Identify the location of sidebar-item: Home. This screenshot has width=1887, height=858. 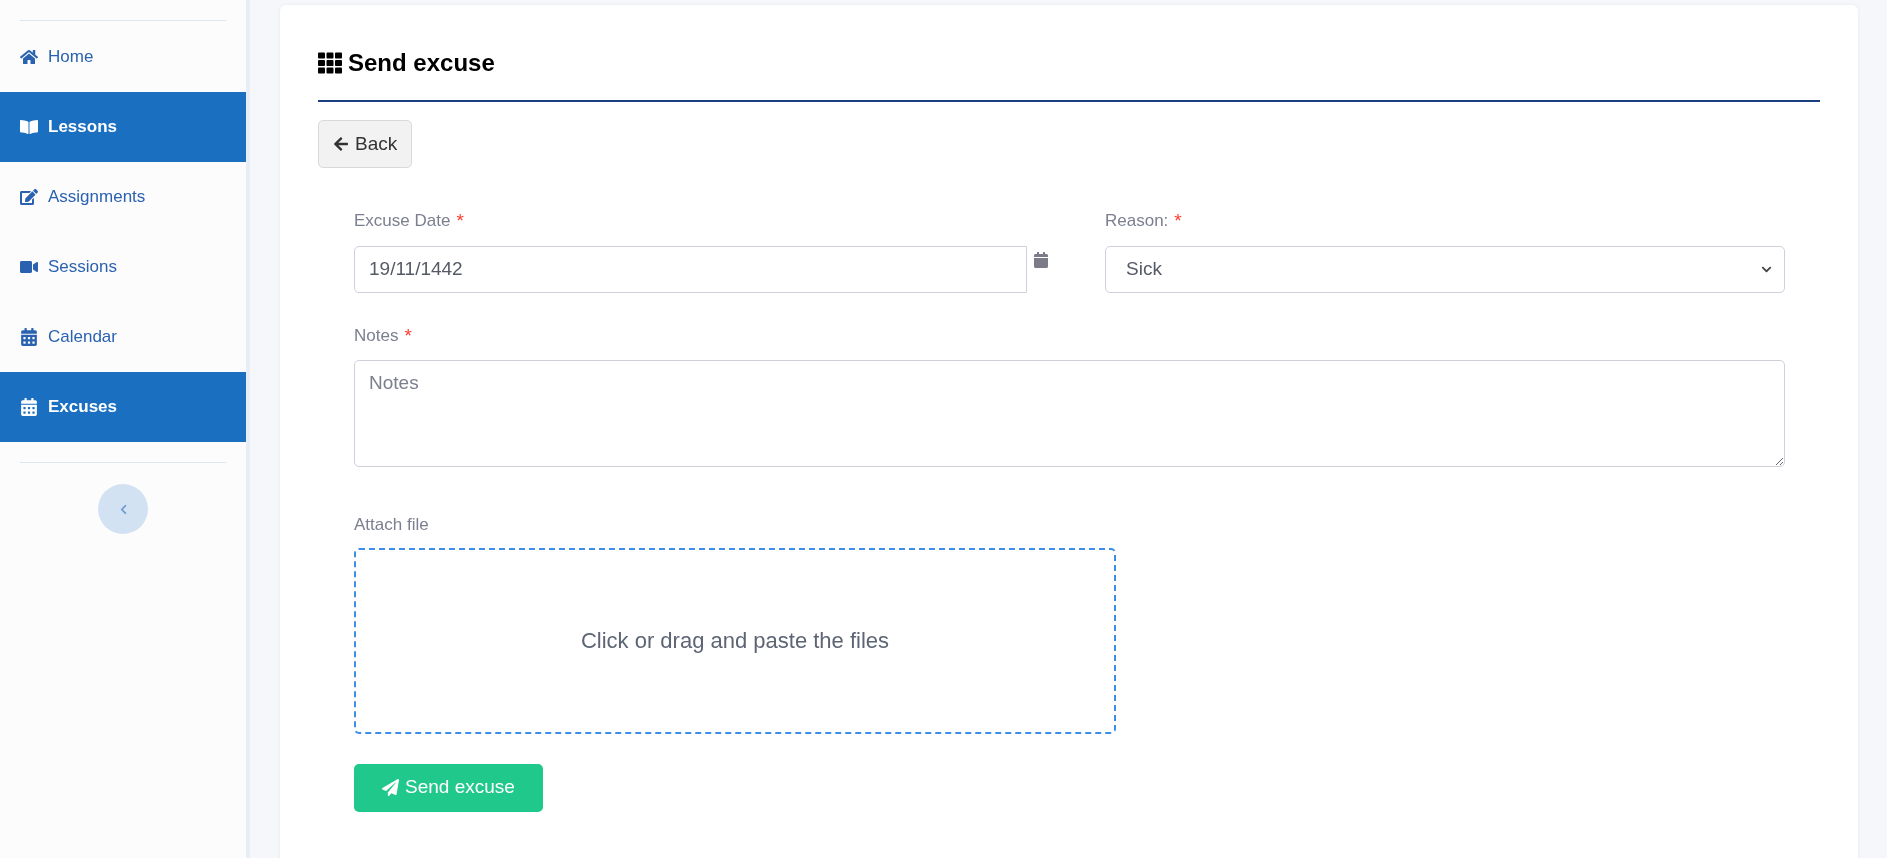
(123, 57).